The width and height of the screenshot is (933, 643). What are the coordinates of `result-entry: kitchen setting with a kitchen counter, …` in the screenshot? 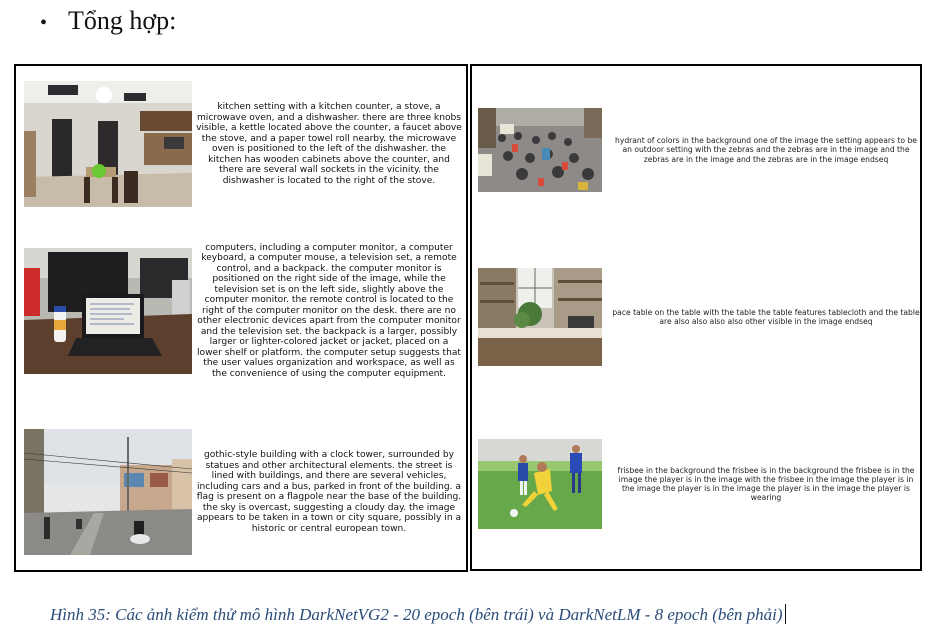 It's located at (244, 144).